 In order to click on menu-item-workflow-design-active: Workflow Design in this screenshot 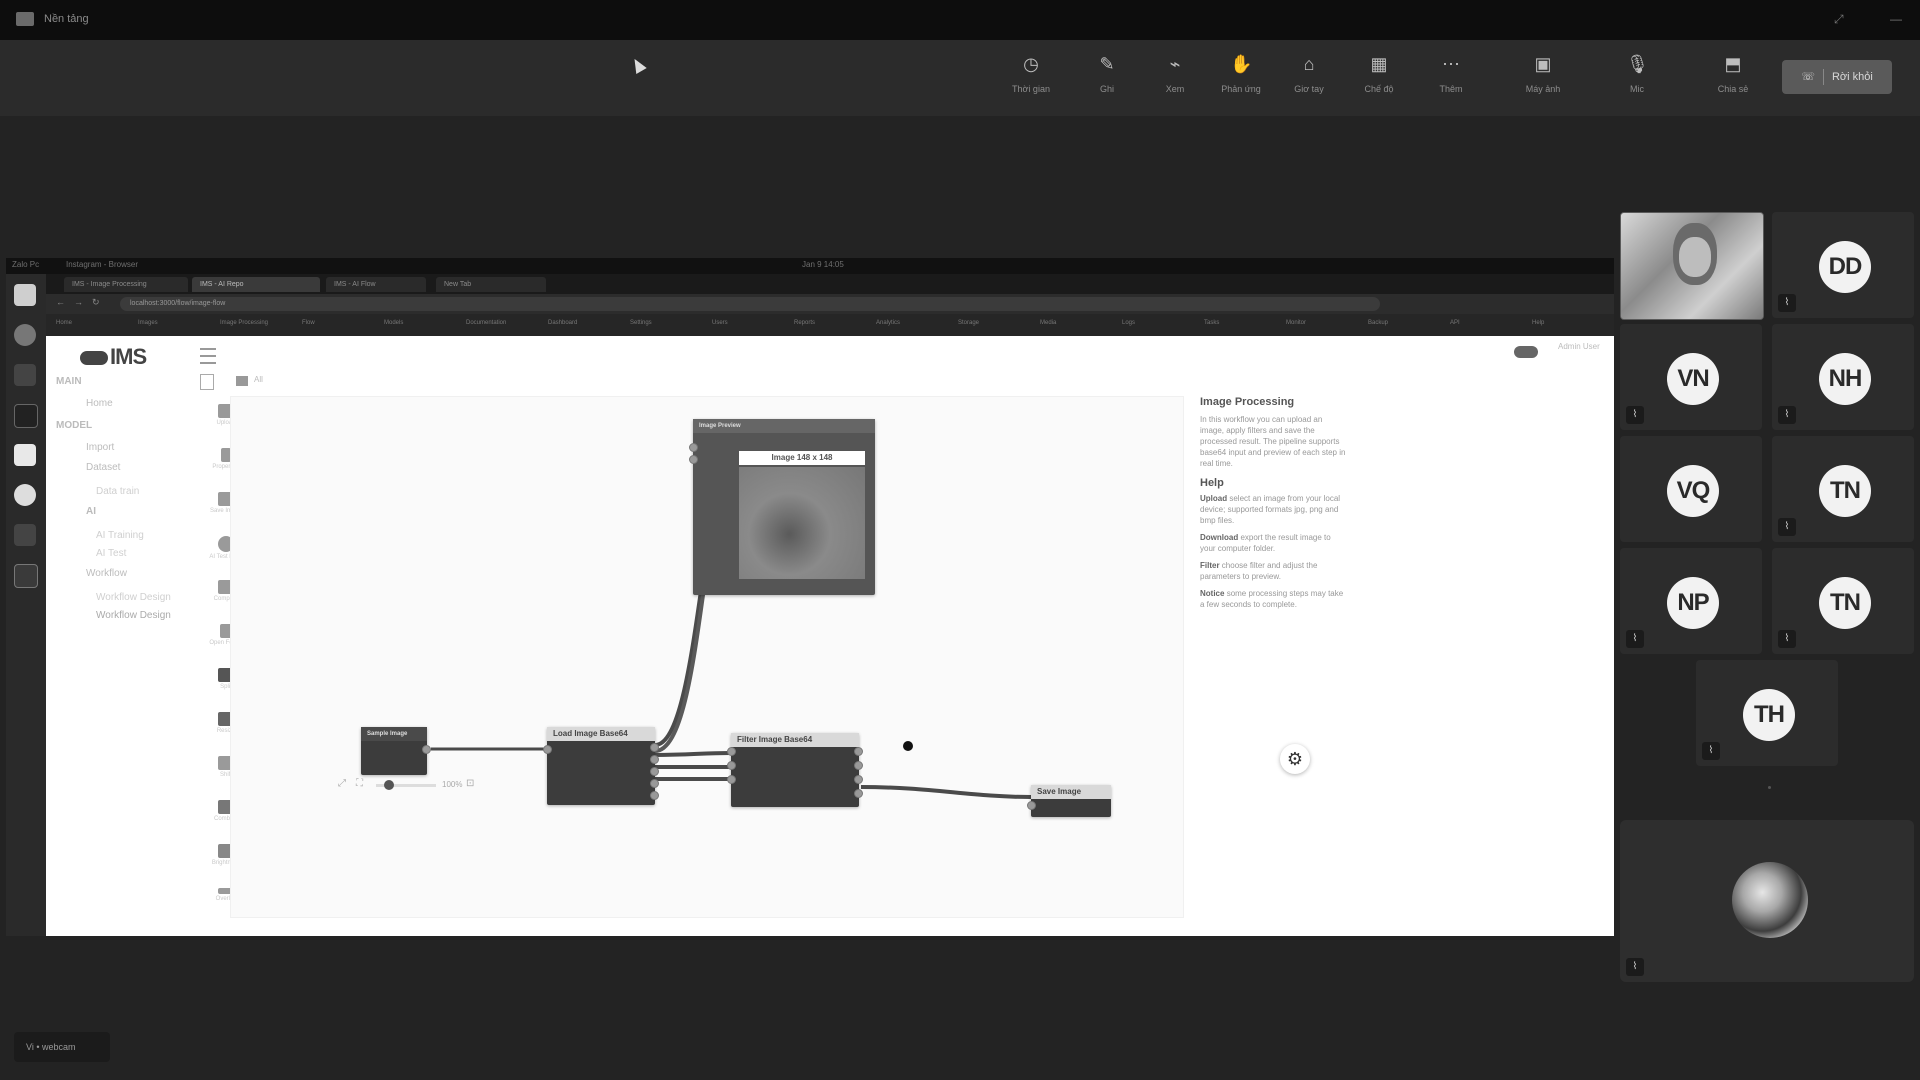, I will do `click(133, 615)`.